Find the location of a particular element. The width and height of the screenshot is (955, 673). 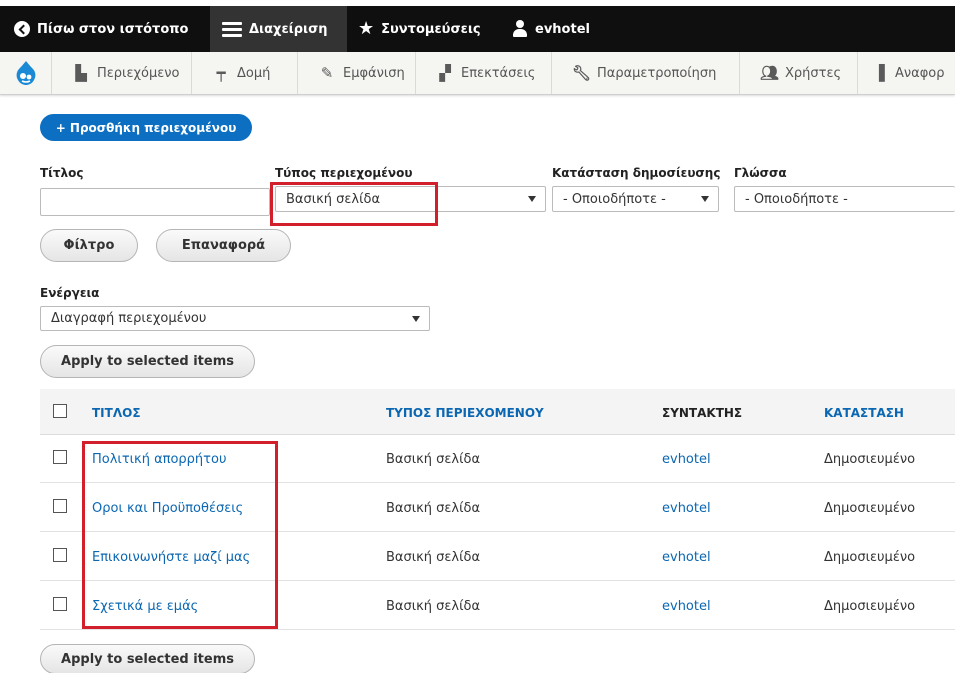

column-status-header: ΚΑΤΑΣΤΑΣΗ is located at coordinates (864, 413).